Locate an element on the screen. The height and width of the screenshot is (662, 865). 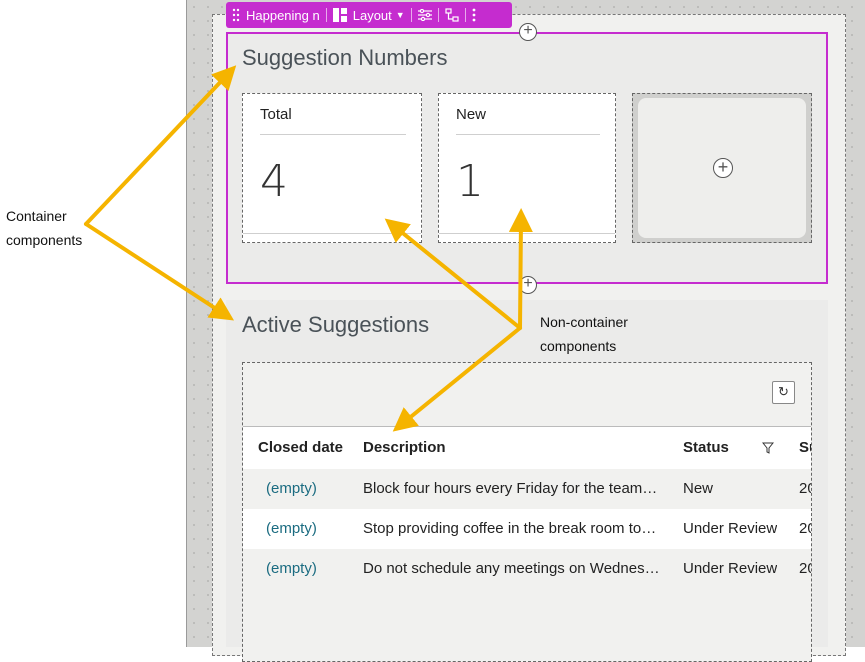
arrow-to-active-suggestions is located at coordinates (159, 271).